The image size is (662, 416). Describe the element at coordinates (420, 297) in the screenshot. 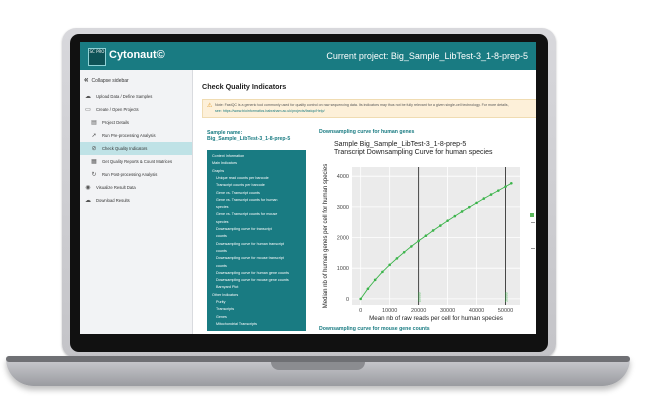

I see `threshold-label: 20000` at that location.